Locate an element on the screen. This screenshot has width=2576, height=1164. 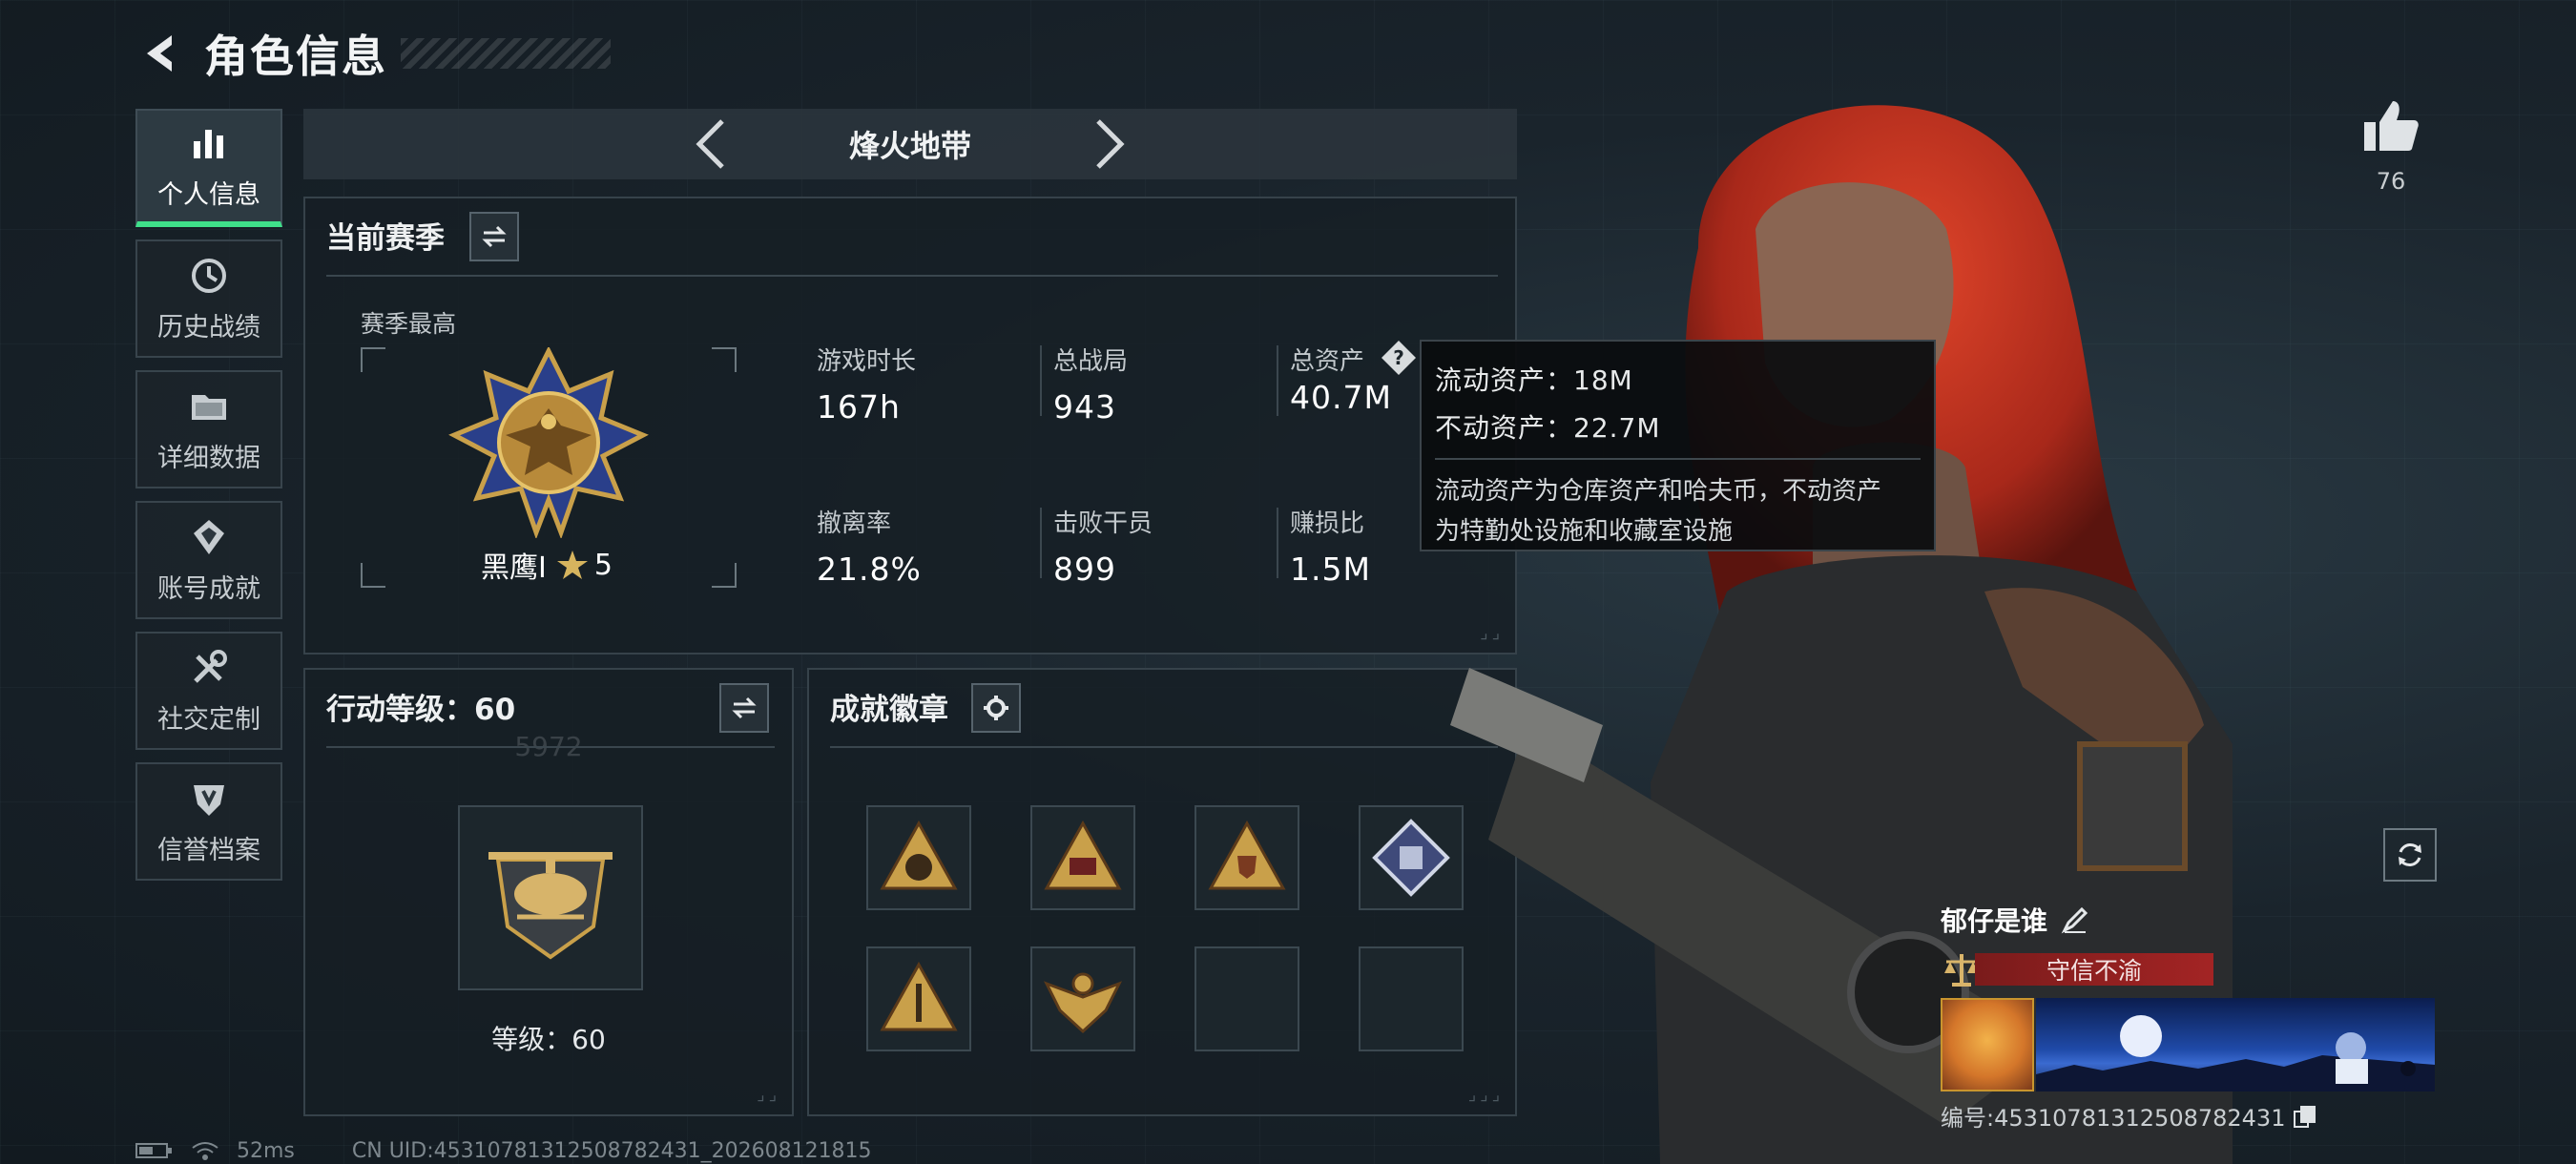
sidebar-item-personal-info: 个人信息 is located at coordinates (208, 168).